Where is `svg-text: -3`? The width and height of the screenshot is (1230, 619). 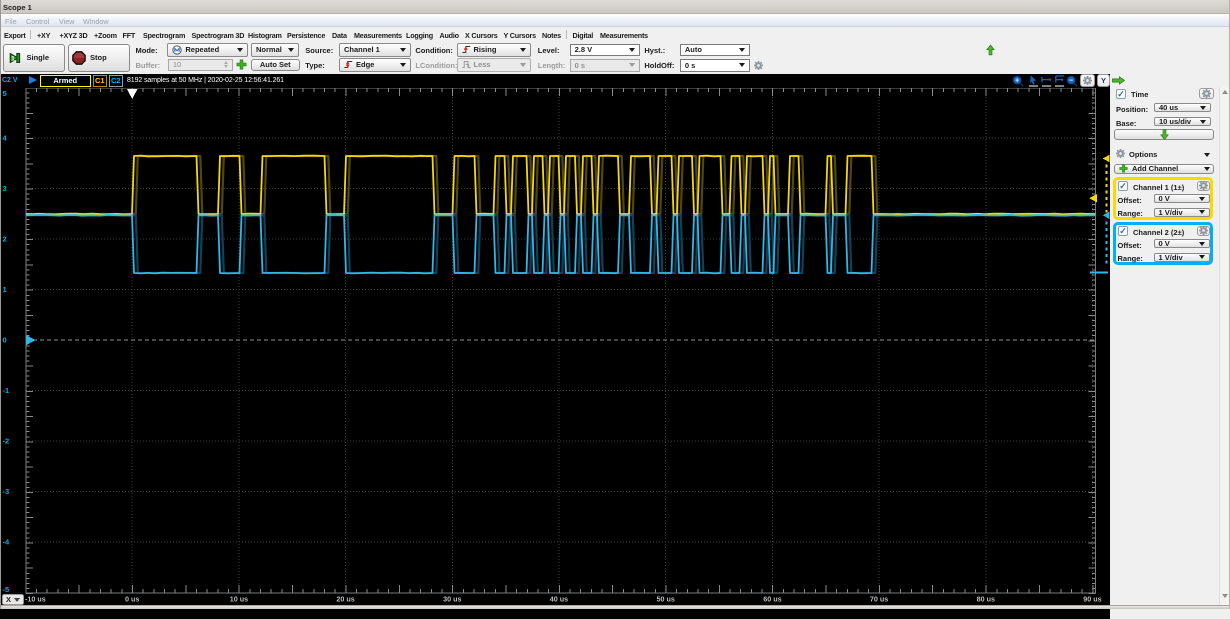
svg-text: -3 is located at coordinates (6, 491).